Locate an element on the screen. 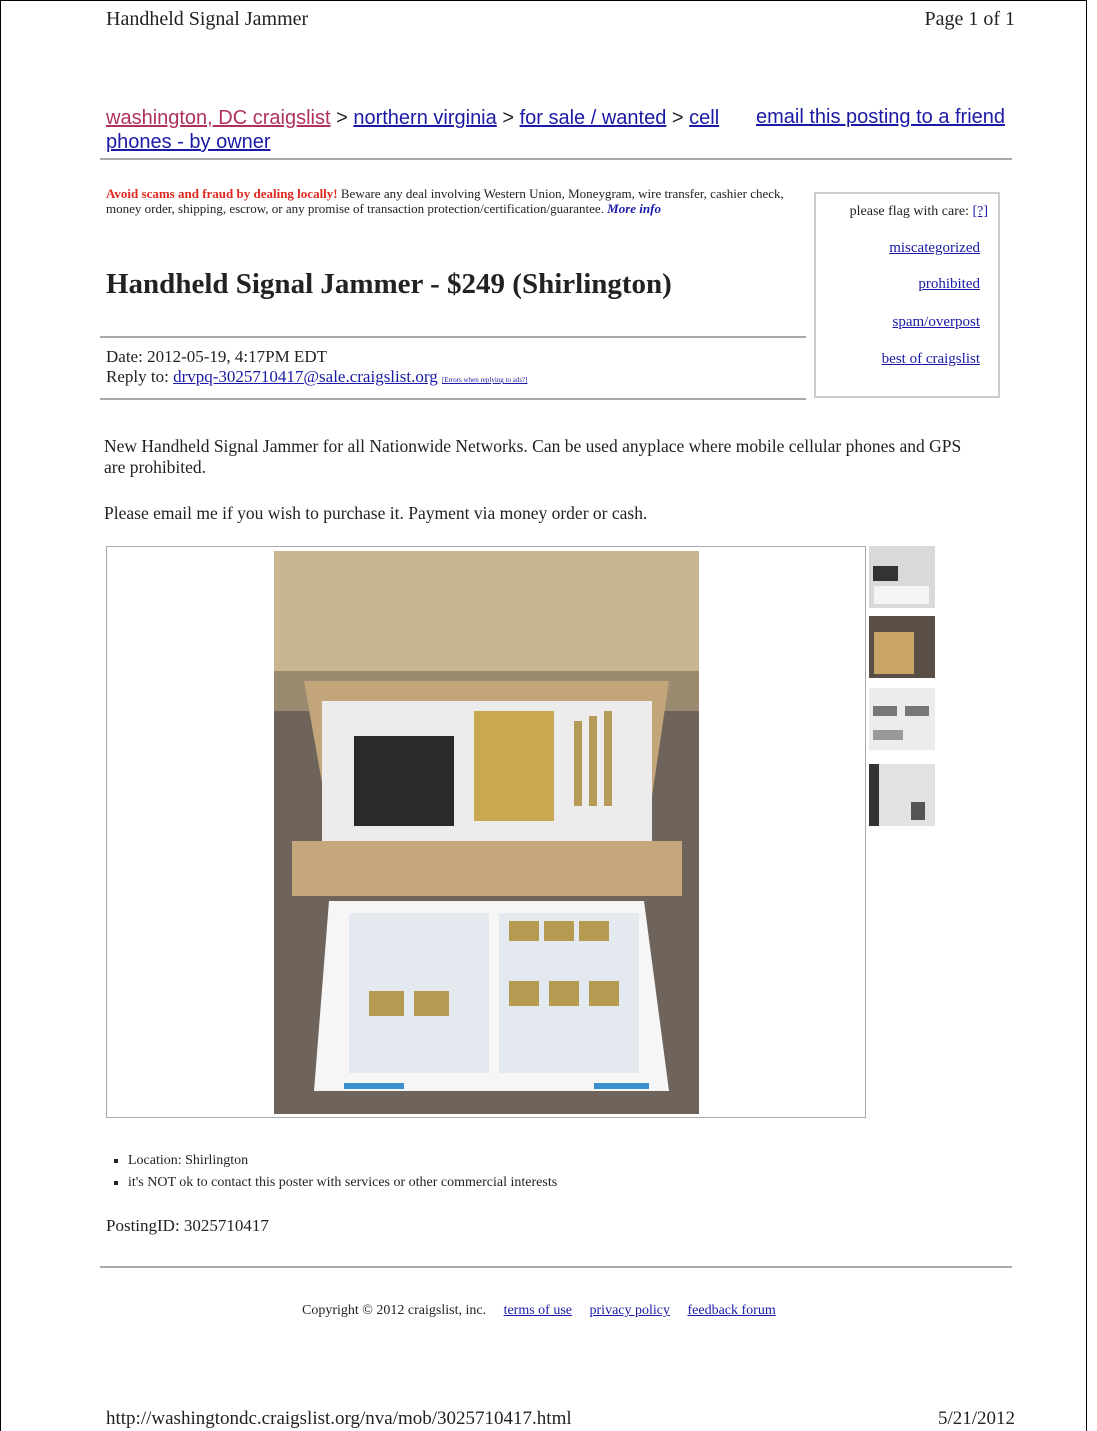 This screenshot has width=1097, height=1431. flag-box-header: please flag with care: [?] is located at coordinates (919, 212).